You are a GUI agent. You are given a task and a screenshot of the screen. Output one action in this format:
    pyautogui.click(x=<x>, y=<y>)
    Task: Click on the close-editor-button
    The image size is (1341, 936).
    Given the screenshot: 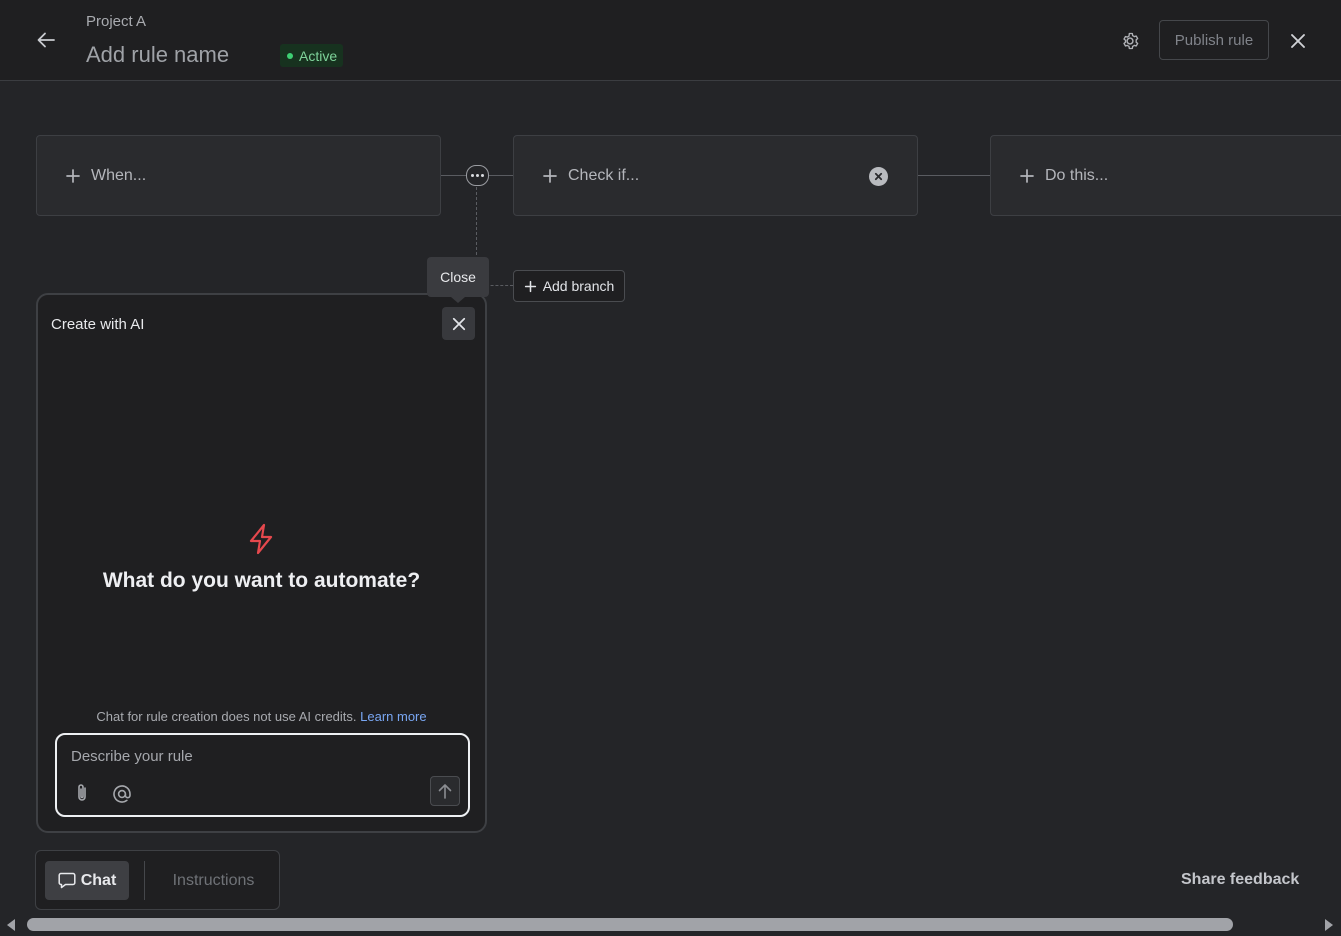 What is the action you would take?
    pyautogui.click(x=1298, y=41)
    